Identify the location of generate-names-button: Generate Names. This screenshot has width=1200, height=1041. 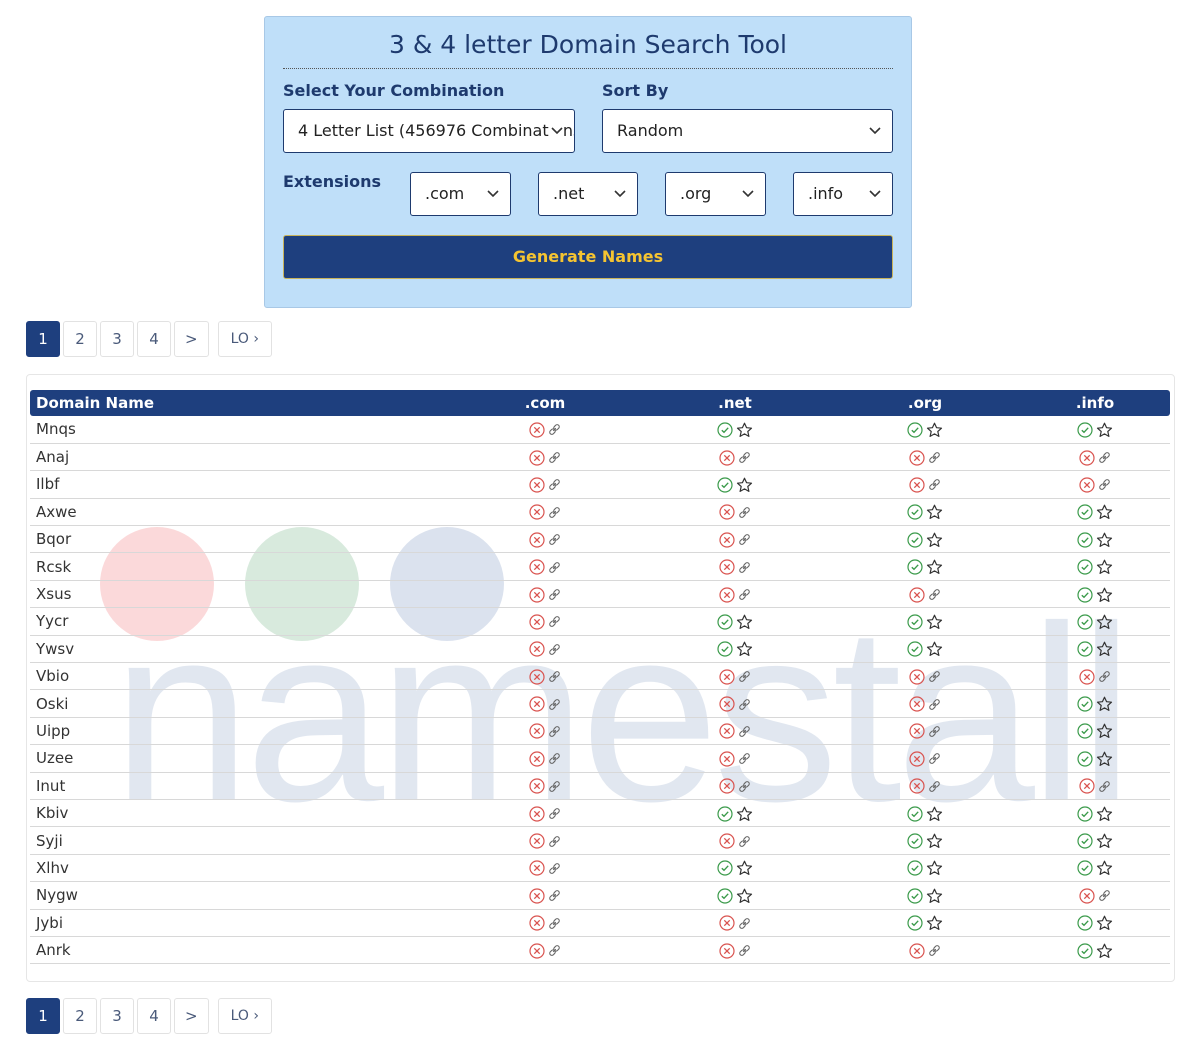
(588, 257).